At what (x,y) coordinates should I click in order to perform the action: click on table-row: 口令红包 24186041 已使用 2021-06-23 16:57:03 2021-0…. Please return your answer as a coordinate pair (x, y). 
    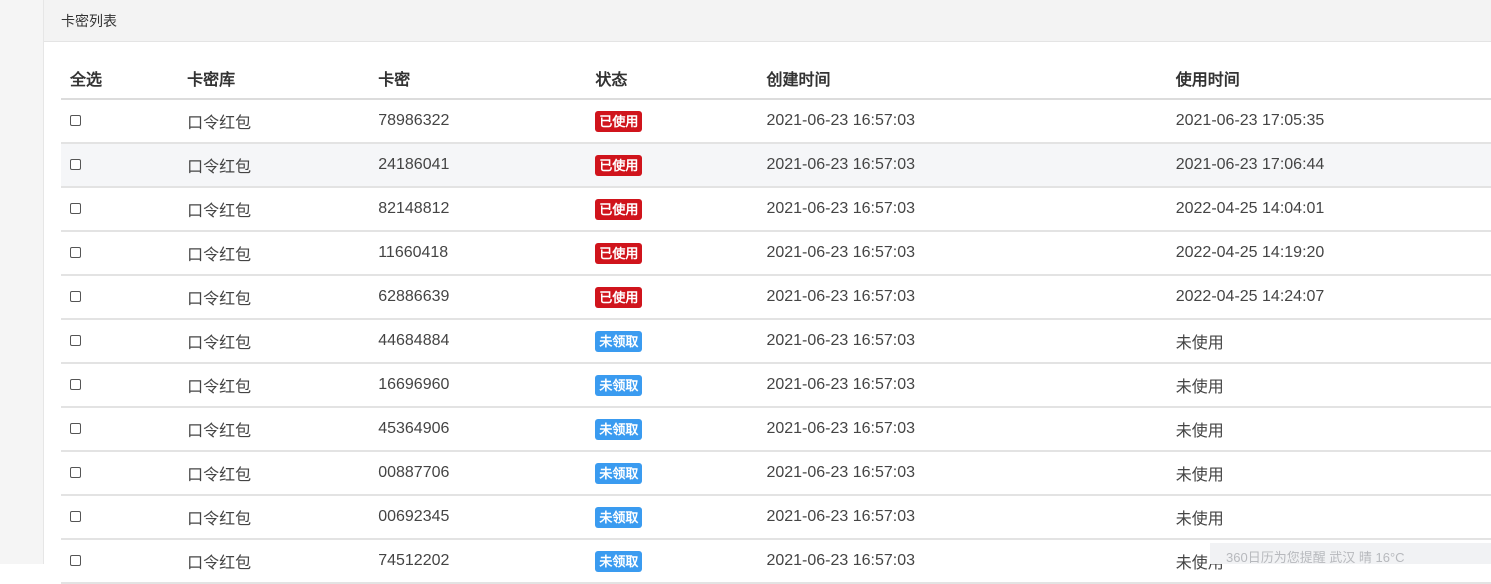
    Looking at the image, I should click on (776, 165).